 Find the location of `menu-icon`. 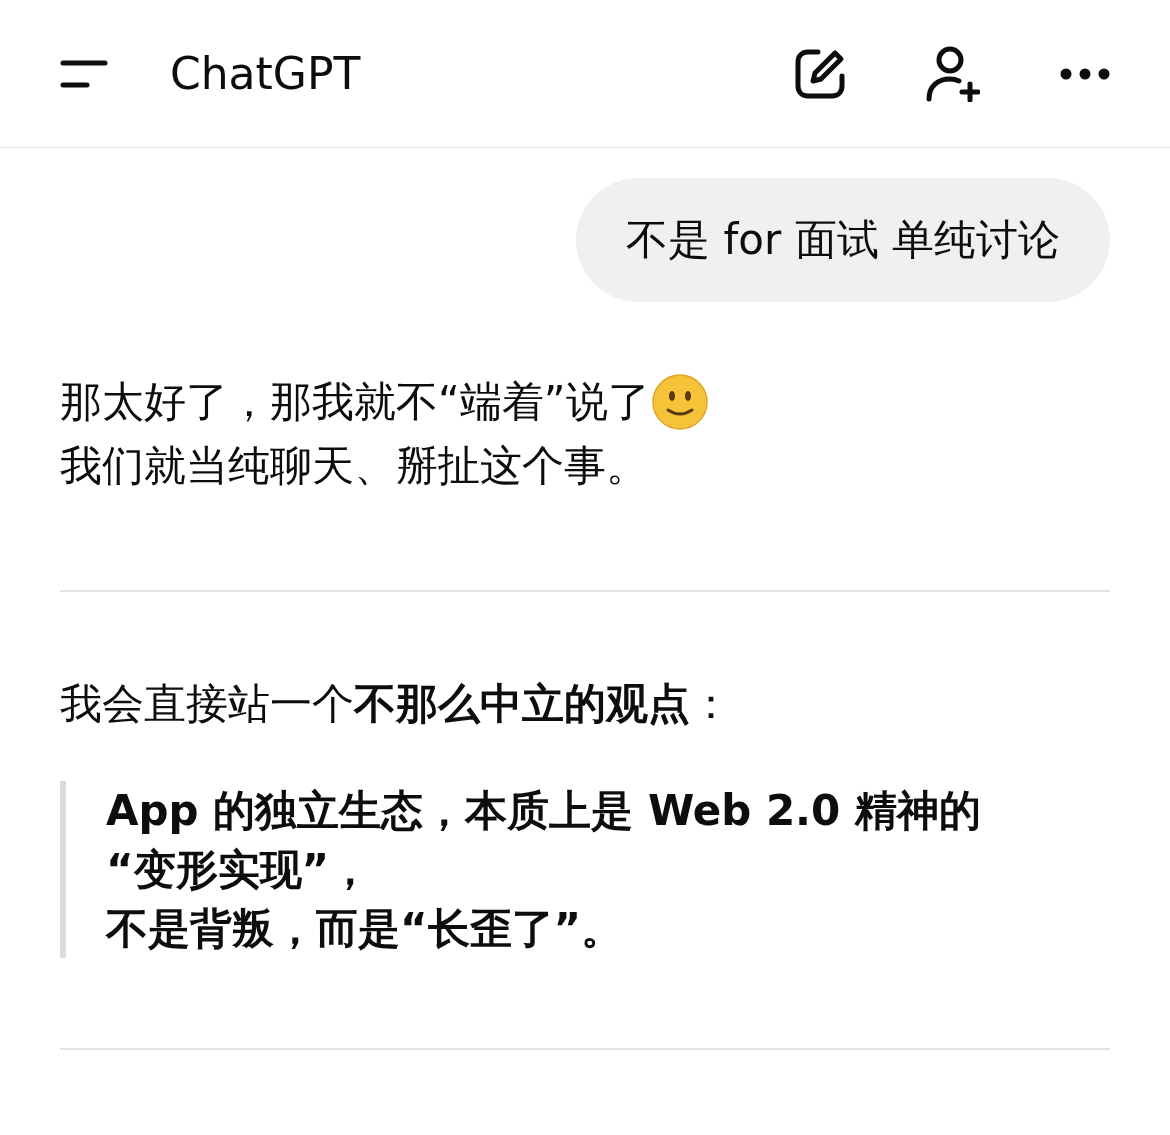

menu-icon is located at coordinates (84, 73).